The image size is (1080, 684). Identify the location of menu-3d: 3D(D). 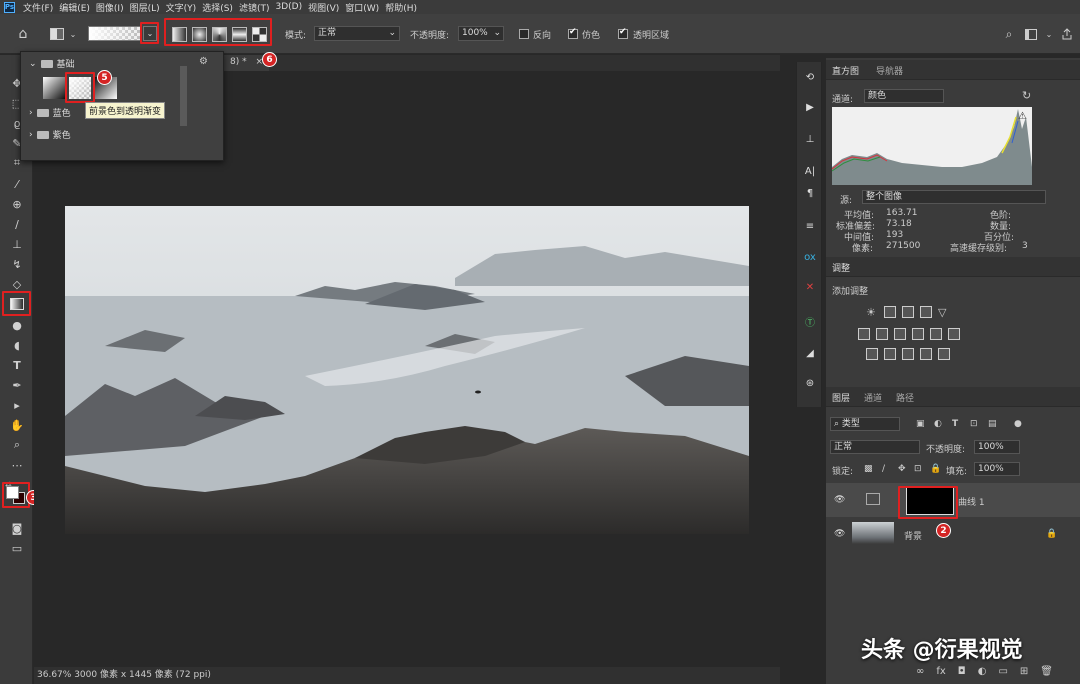
(288, 7).